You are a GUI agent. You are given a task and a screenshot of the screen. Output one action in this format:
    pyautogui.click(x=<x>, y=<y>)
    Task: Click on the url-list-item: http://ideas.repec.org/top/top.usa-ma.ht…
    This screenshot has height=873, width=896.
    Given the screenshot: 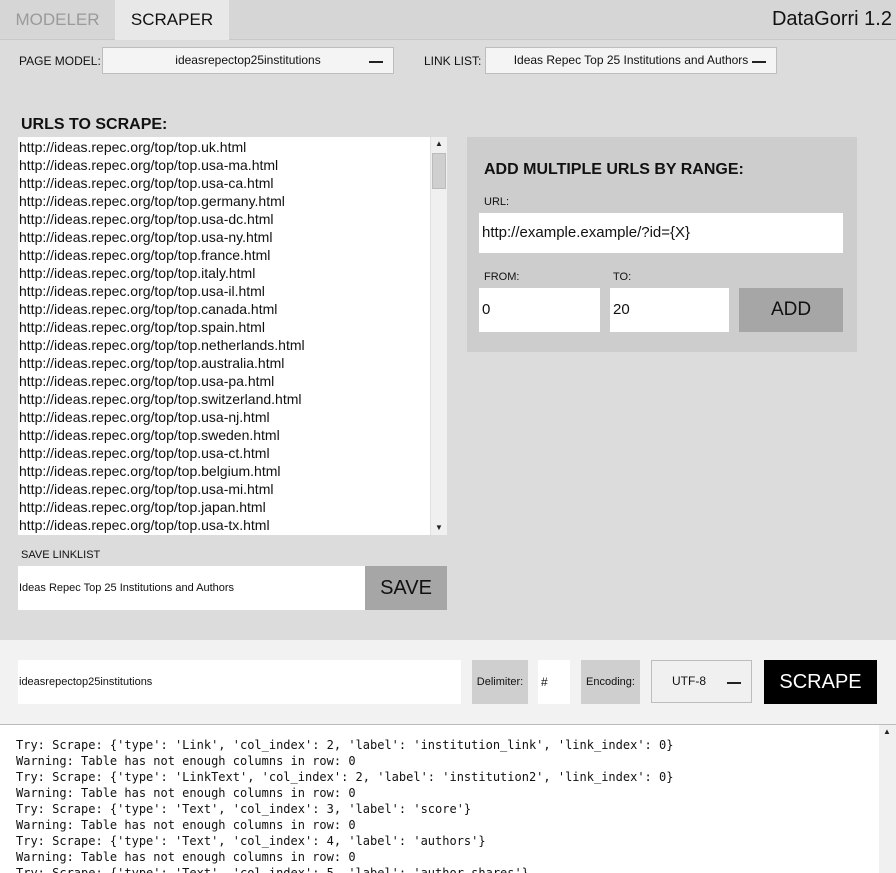 What is the action you would take?
    pyautogui.click(x=224, y=165)
    